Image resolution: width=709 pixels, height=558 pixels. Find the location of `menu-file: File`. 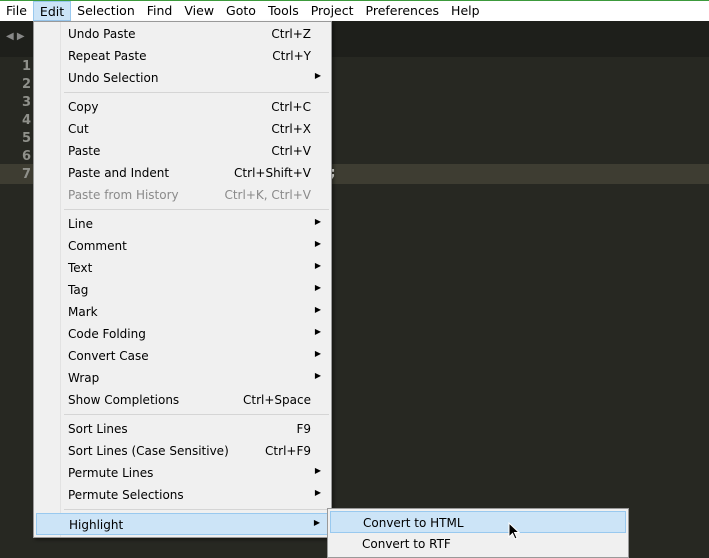

menu-file: File is located at coordinates (16, 11).